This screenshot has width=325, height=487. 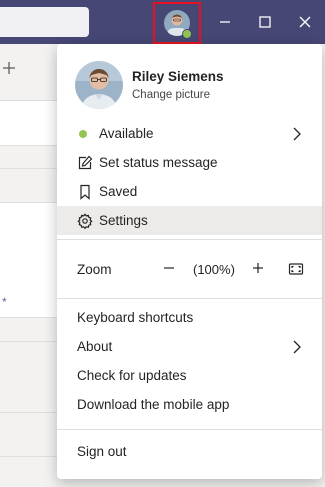 I want to click on profile-avatar-button, so click(x=177, y=23).